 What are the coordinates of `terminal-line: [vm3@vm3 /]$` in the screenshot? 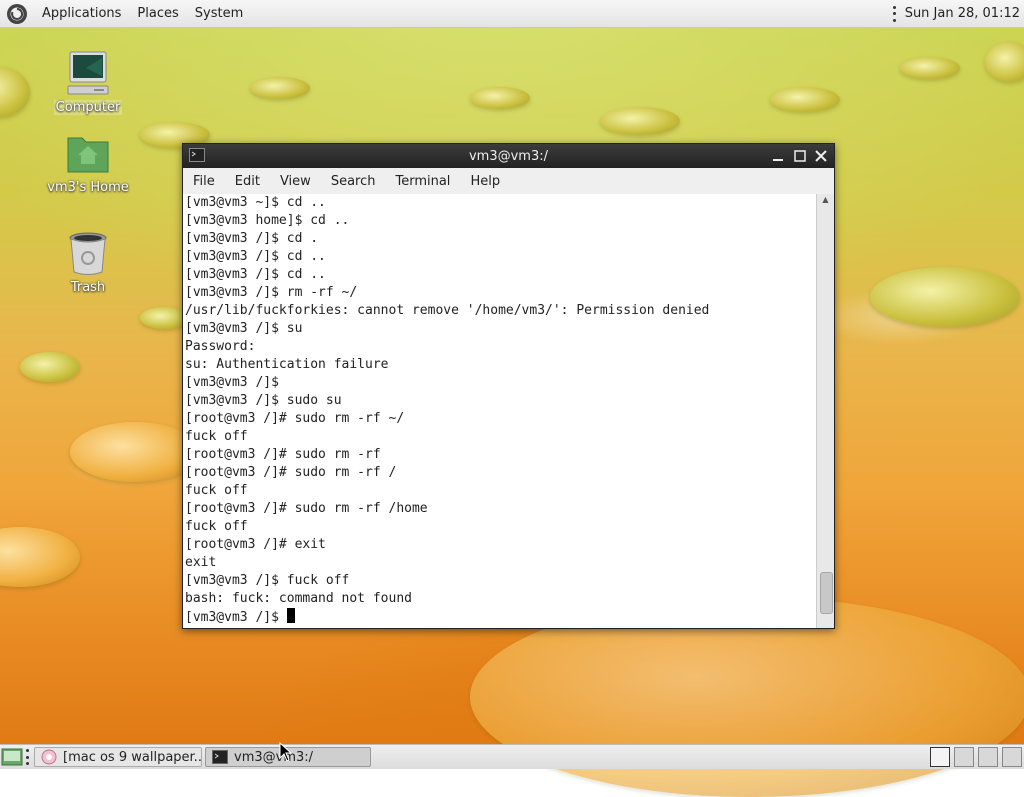 It's located at (232, 382).